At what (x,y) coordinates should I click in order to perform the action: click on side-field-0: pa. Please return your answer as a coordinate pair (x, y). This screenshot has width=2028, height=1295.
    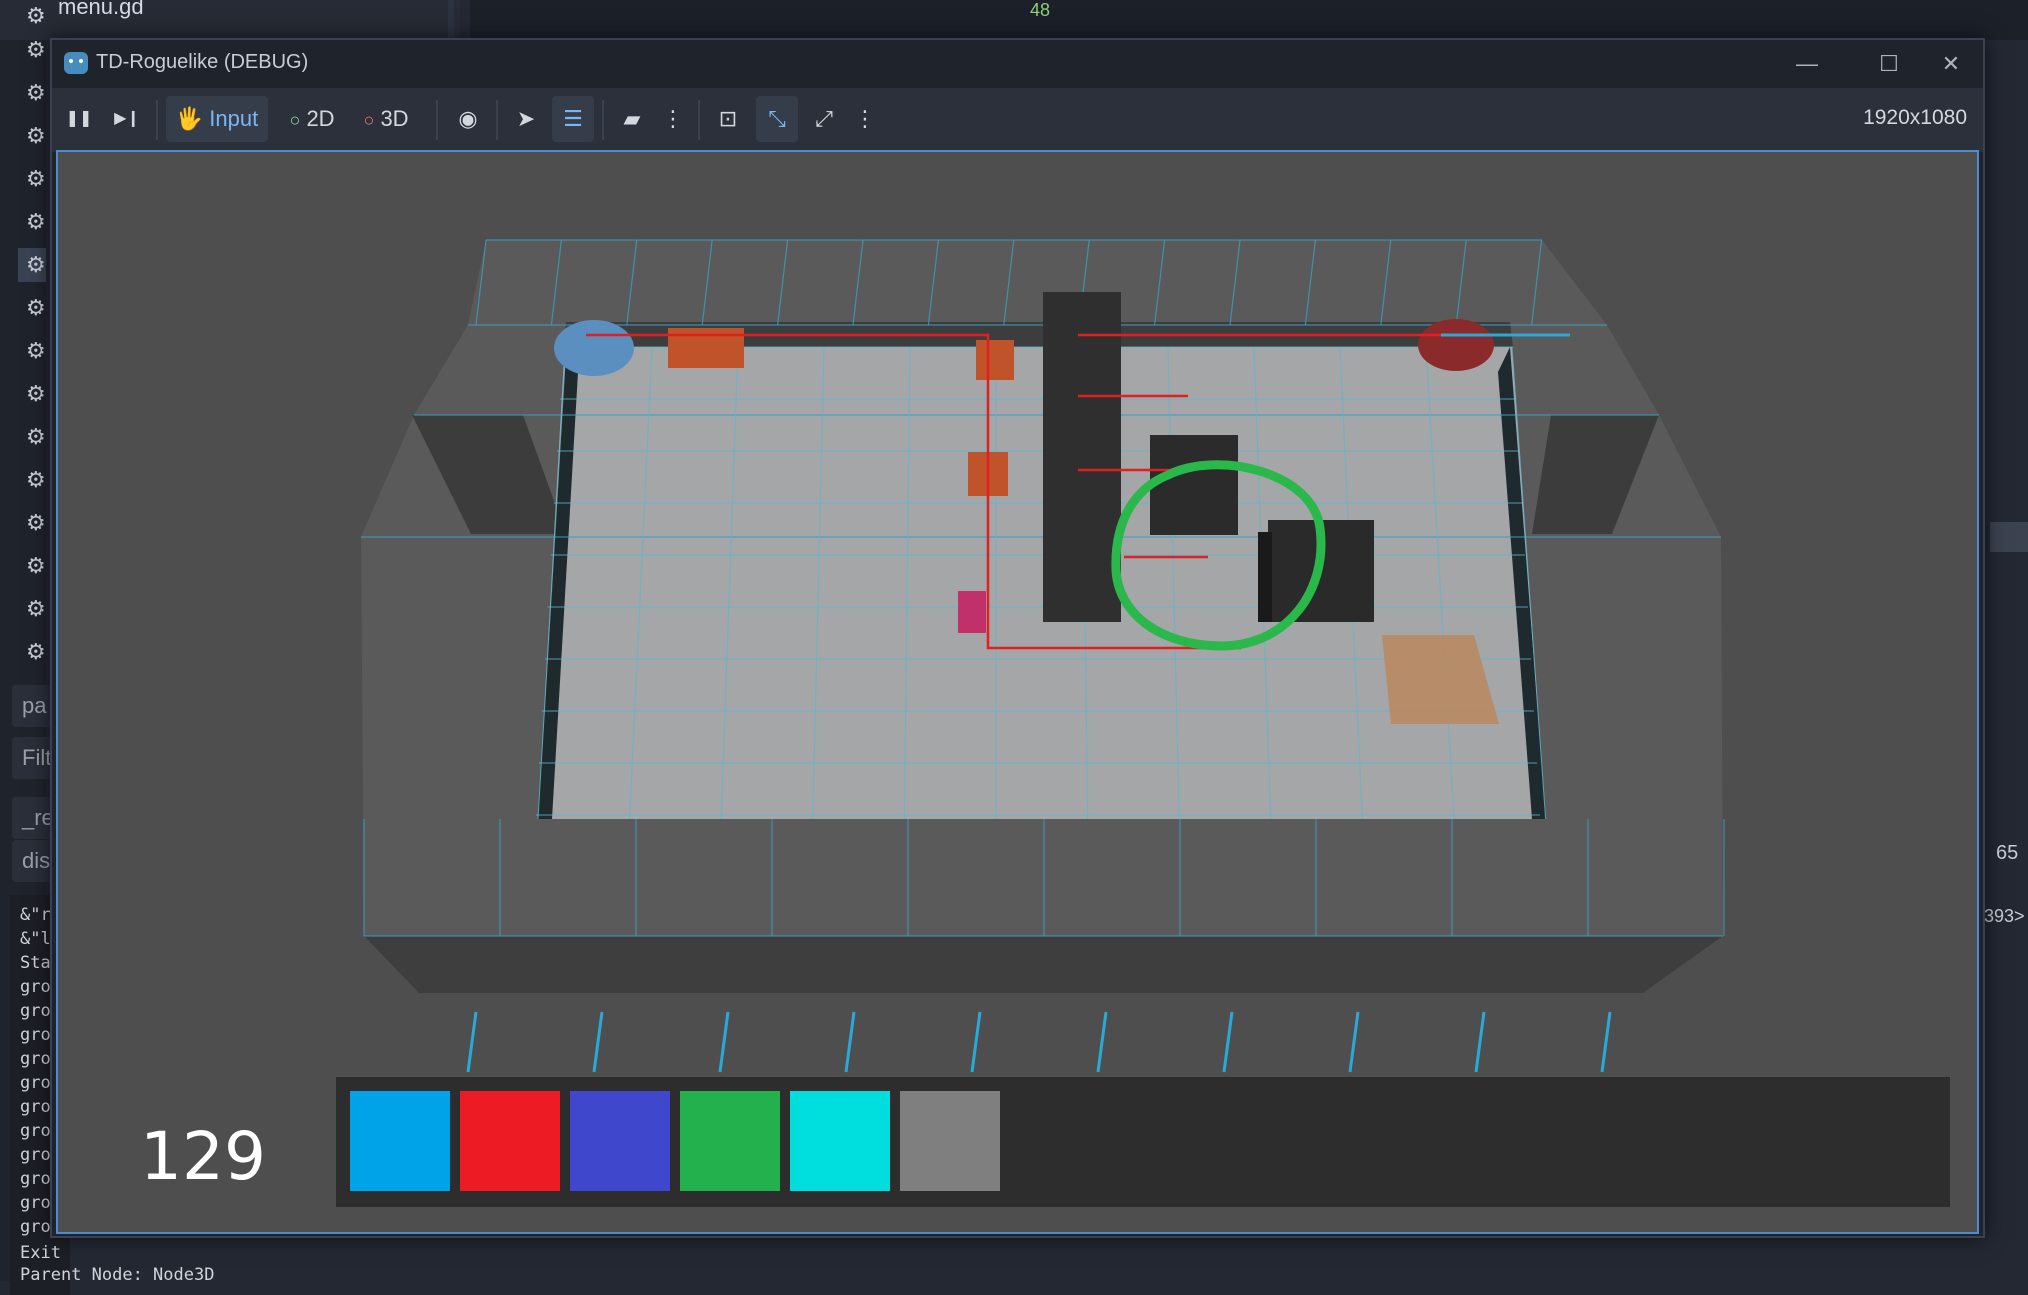
    Looking at the image, I should click on (32, 706).